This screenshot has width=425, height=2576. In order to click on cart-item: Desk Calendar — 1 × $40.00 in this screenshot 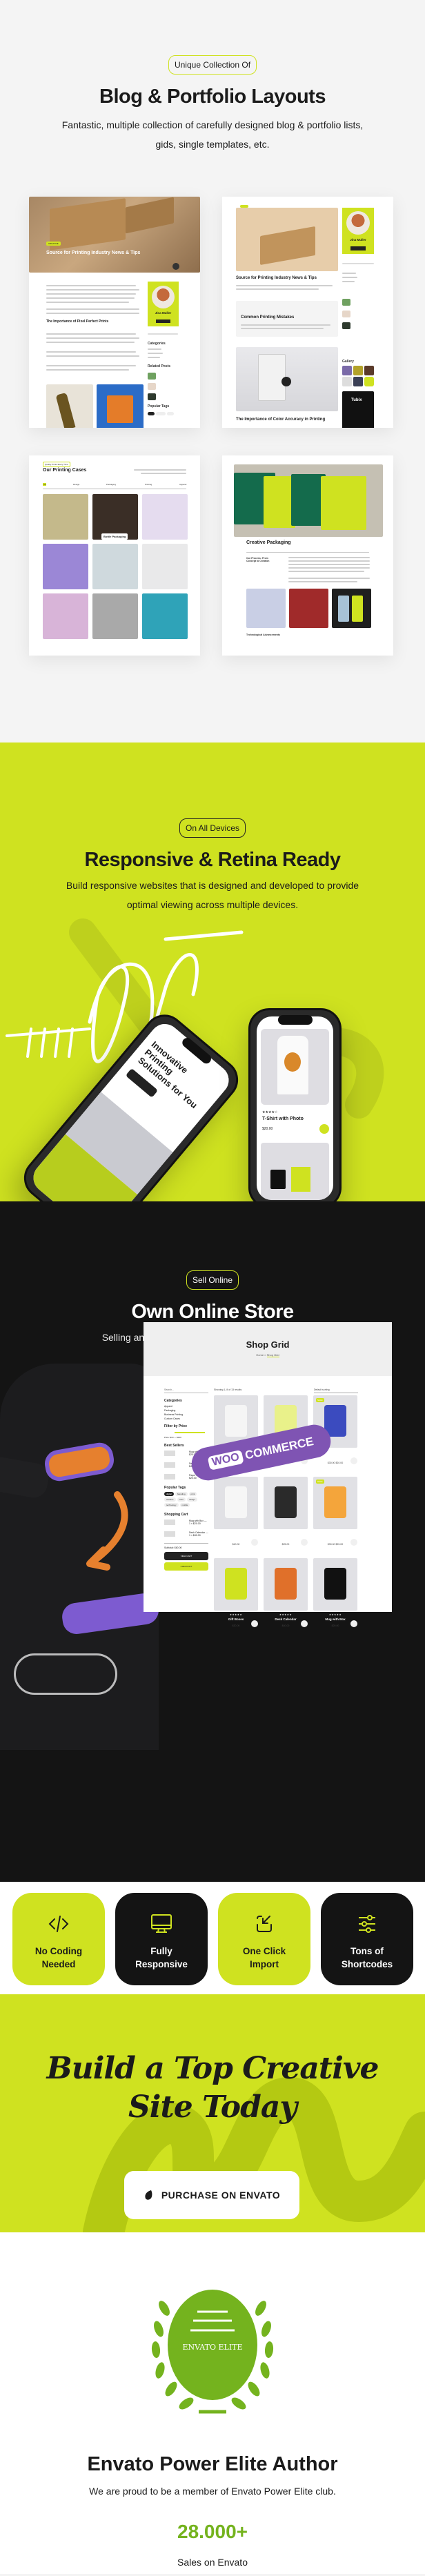, I will do `click(186, 1534)`.